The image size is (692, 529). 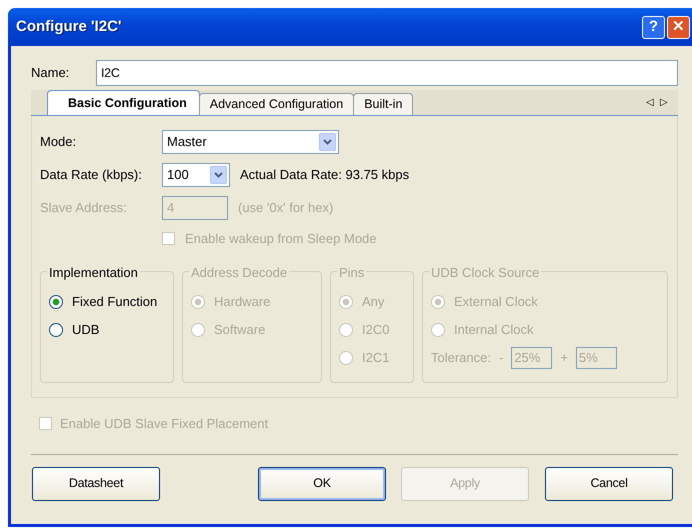 I want to click on window-title: Configure 'I2C', so click(x=69, y=26).